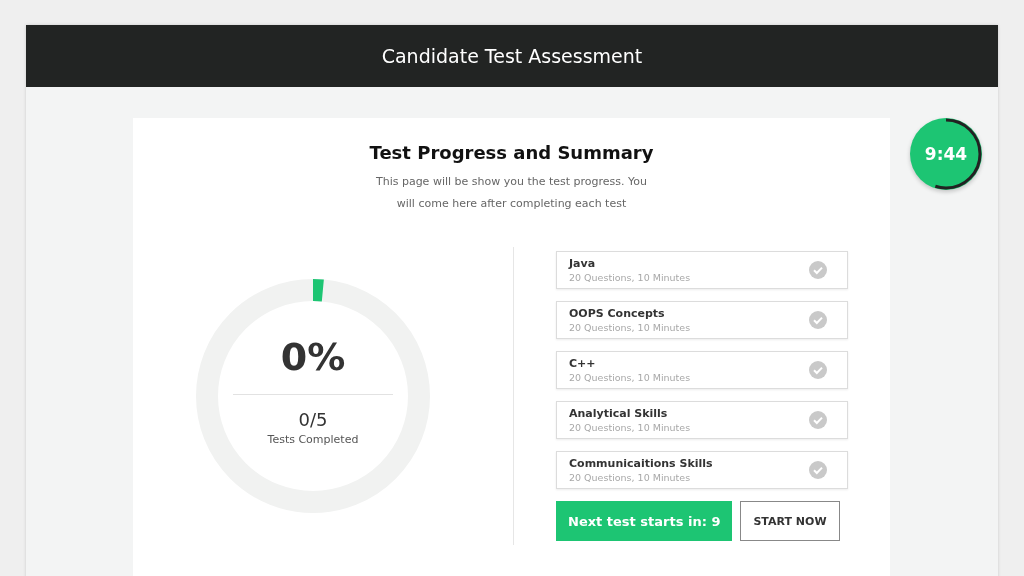 This screenshot has width=1024, height=576. Describe the element at coordinates (583, 263) in the screenshot. I see `test-name: Java` at that location.